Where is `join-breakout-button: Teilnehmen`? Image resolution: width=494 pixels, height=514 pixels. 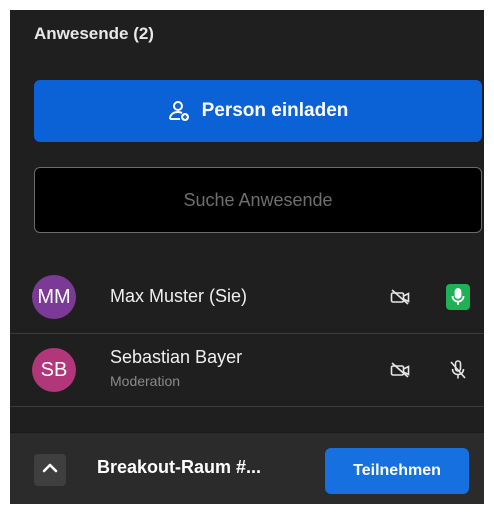 join-breakout-button: Teilnehmen is located at coordinates (397, 471).